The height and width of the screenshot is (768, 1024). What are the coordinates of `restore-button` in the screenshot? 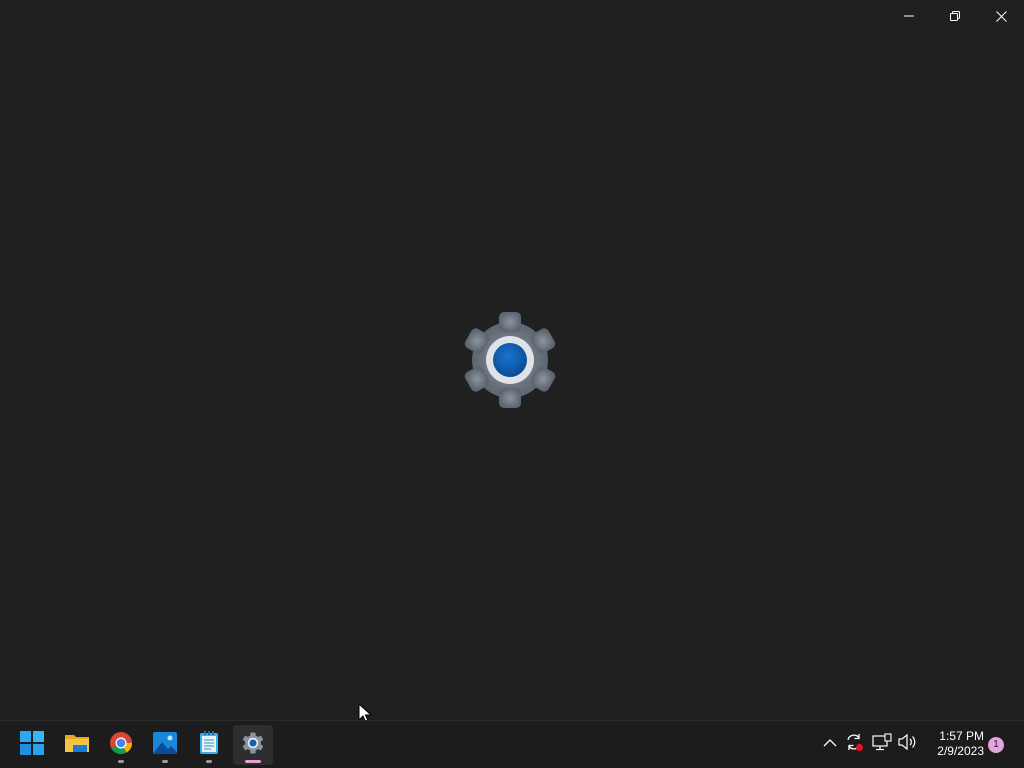 It's located at (955, 16).